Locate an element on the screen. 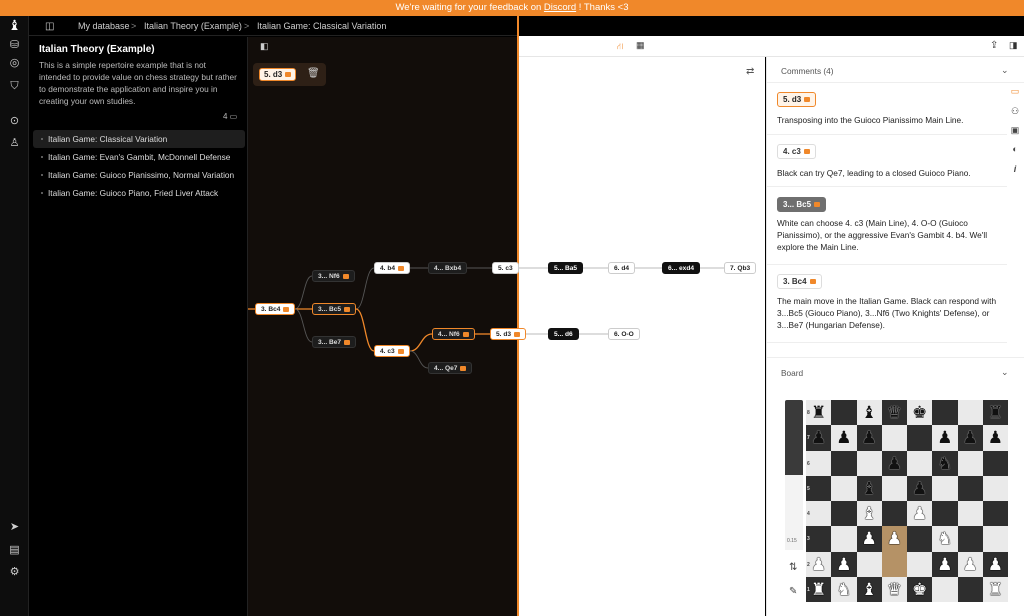  tree-node-move: 4... Bxb4 is located at coordinates (448, 268).